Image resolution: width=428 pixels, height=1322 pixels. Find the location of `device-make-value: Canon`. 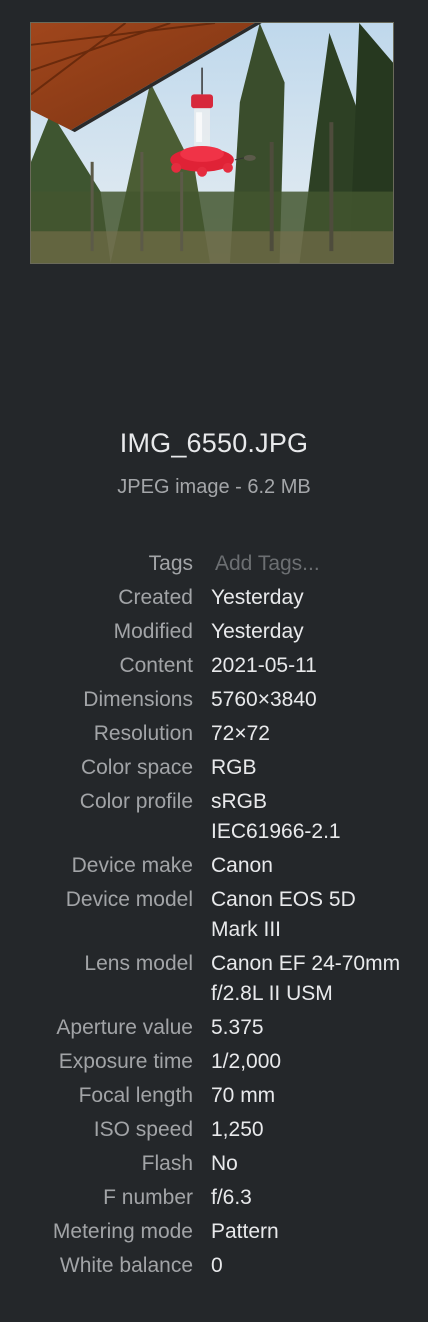

device-make-value: Canon is located at coordinates (242, 865).